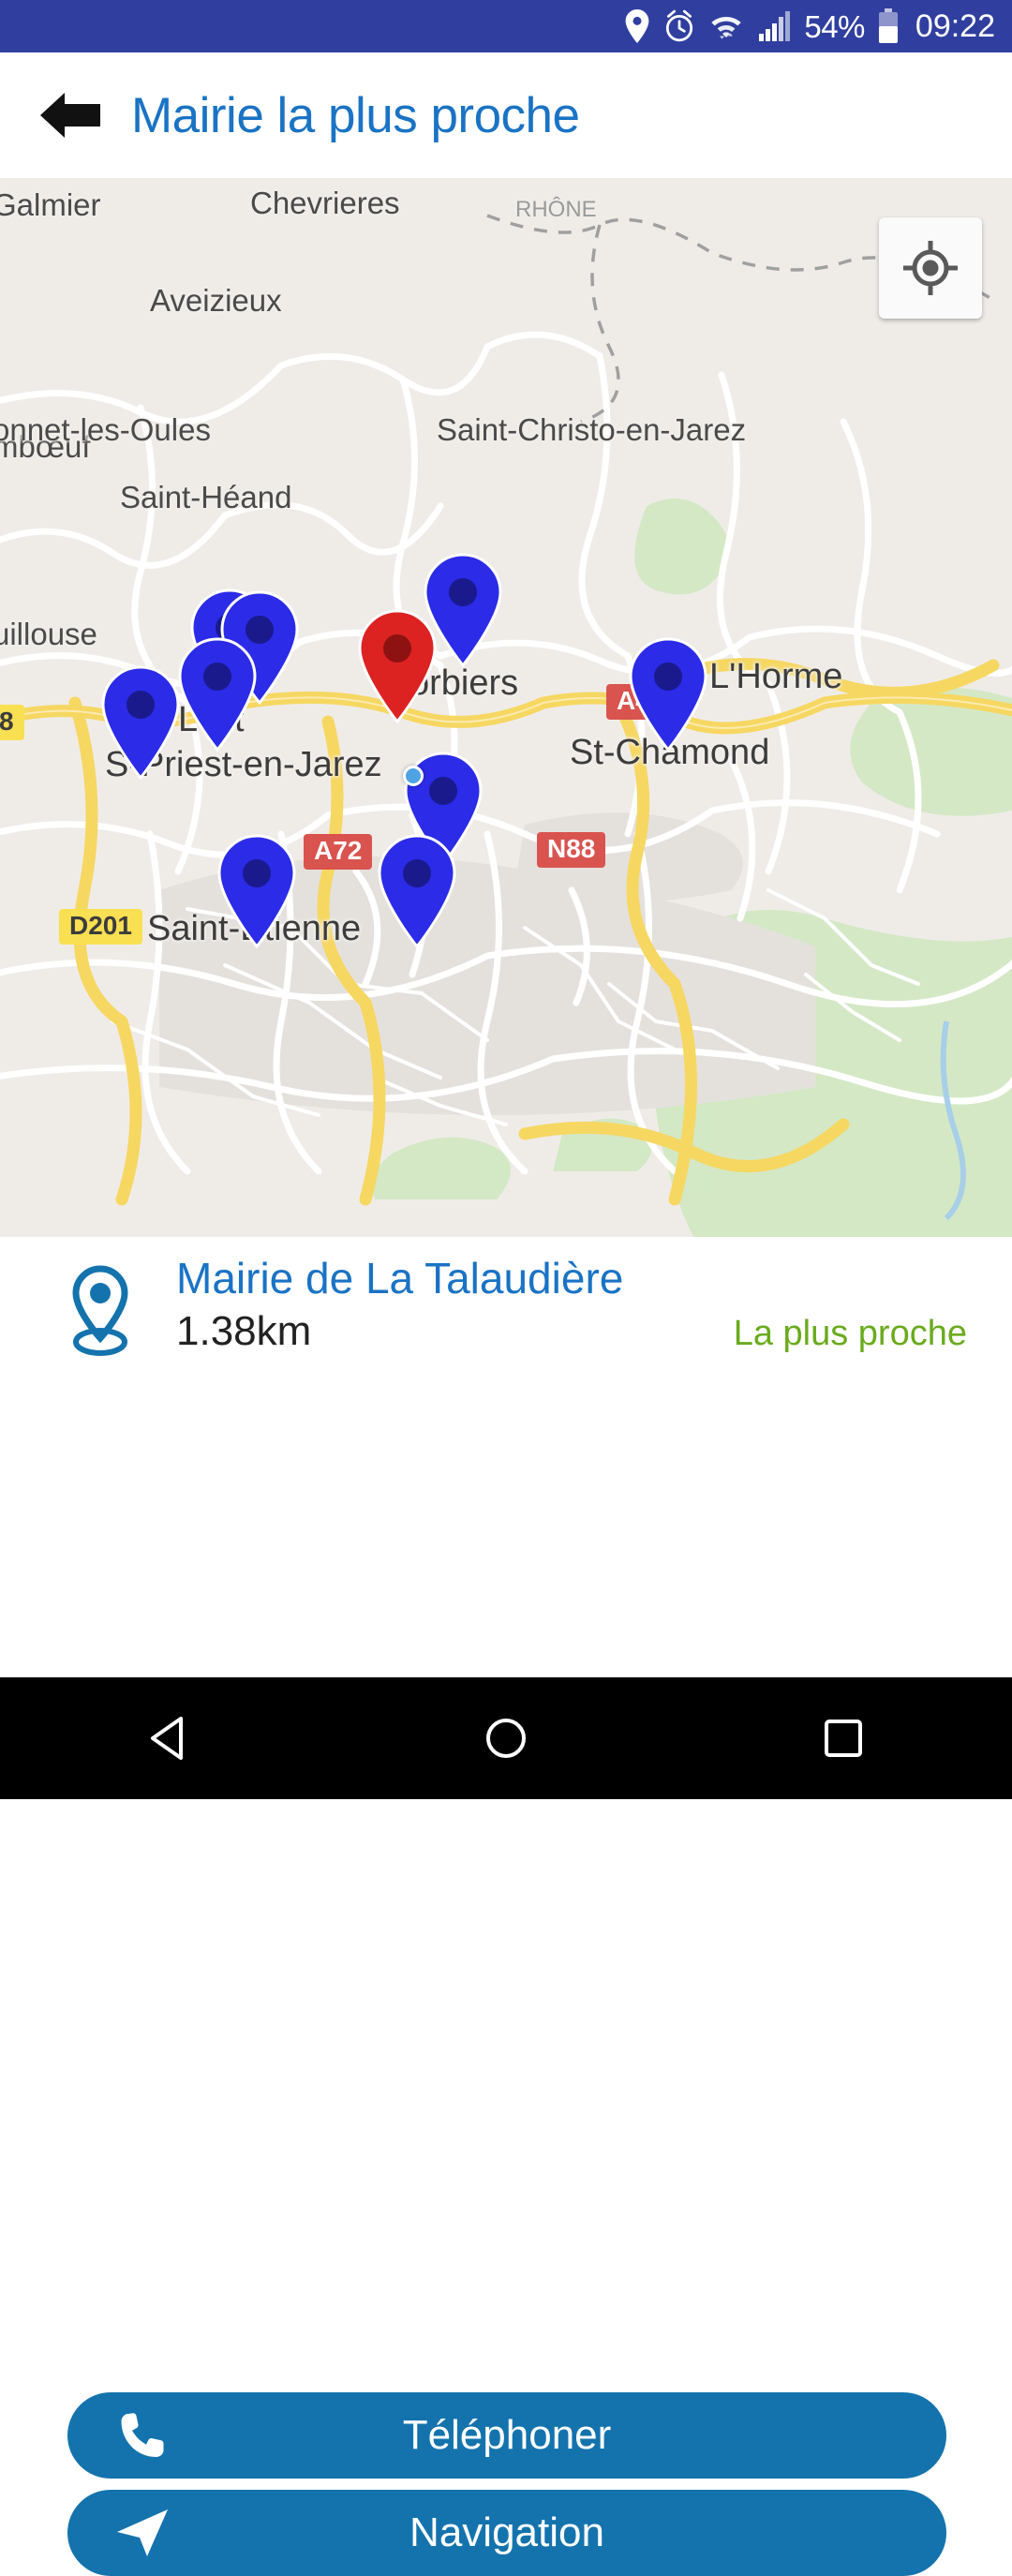 Image resolution: width=1012 pixels, height=2576 pixels. I want to click on my-location-icon, so click(931, 268).